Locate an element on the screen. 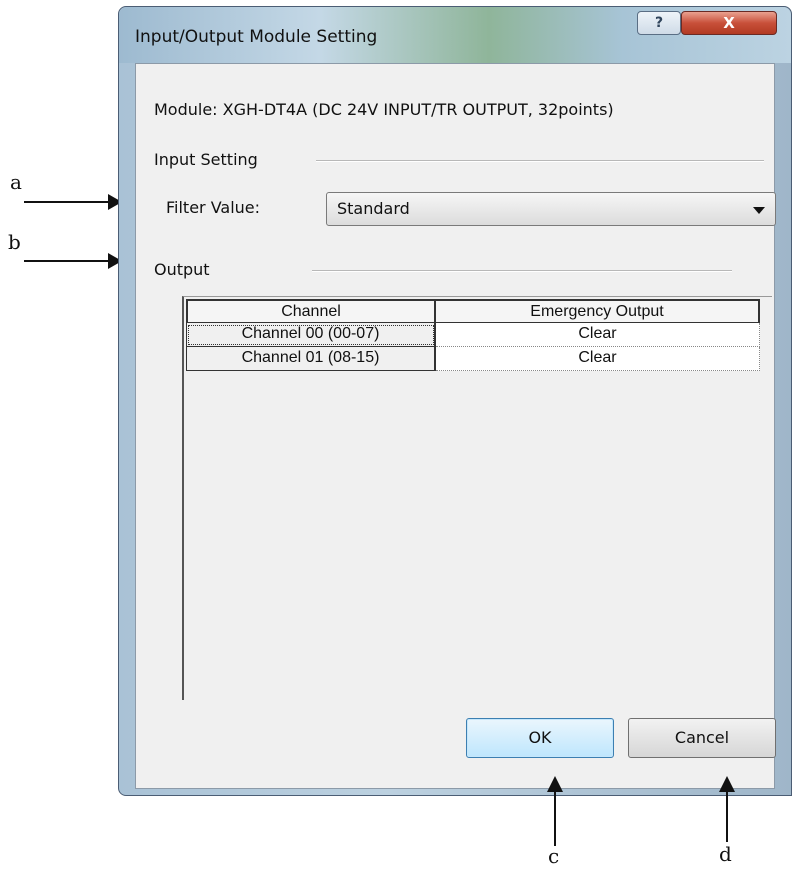  table-row: Channel 01 (08-15) Clear is located at coordinates (473, 359).